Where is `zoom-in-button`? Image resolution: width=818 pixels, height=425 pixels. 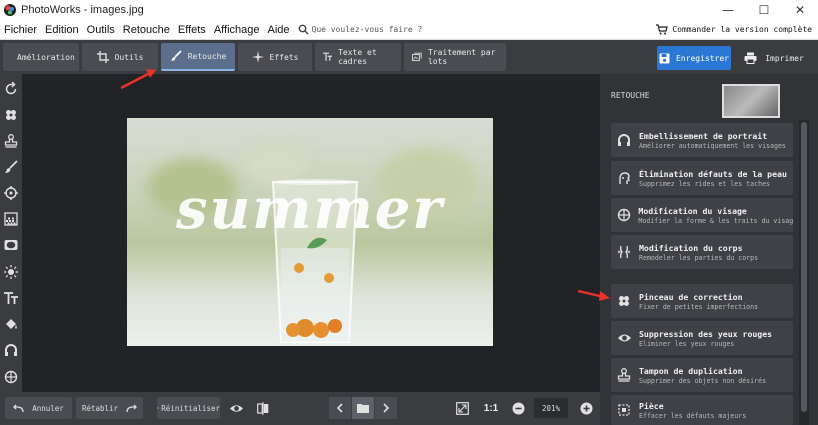
zoom-in-button is located at coordinates (586, 408).